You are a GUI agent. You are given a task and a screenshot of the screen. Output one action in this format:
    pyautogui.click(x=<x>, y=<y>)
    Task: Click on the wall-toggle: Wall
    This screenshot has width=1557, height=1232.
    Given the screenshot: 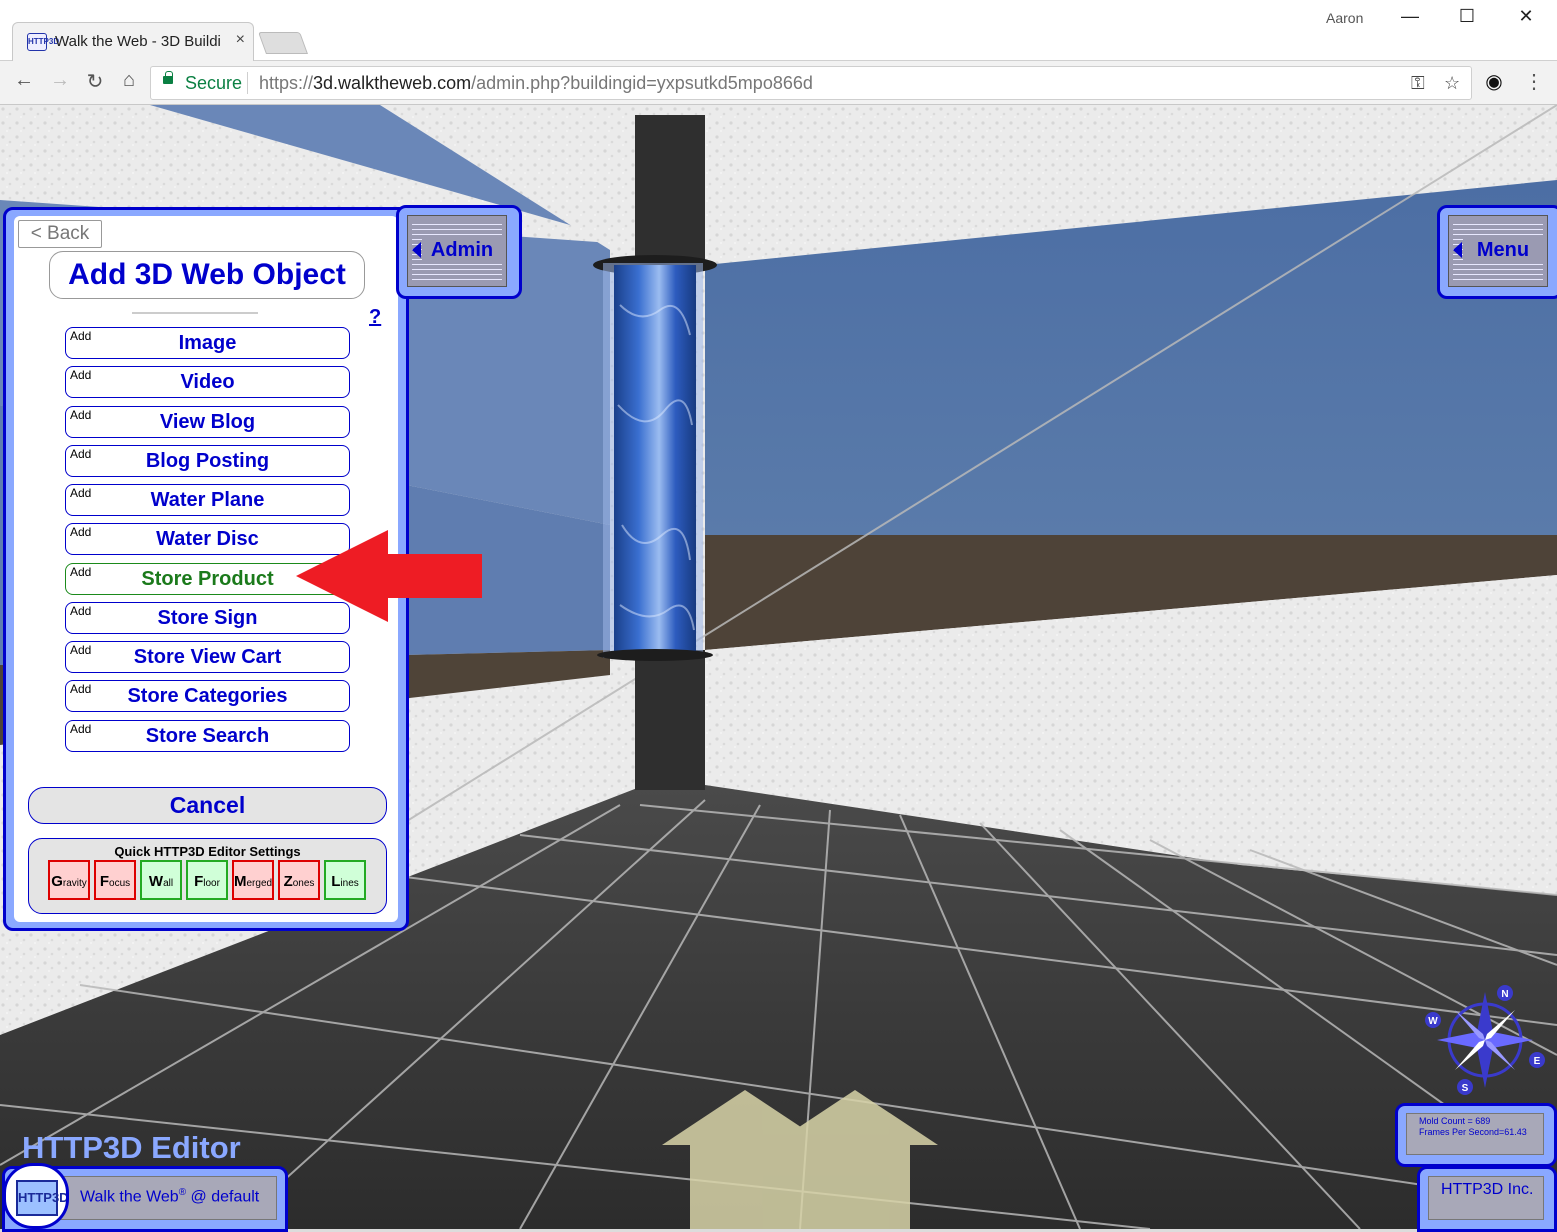 What is the action you would take?
    pyautogui.click(x=161, y=880)
    